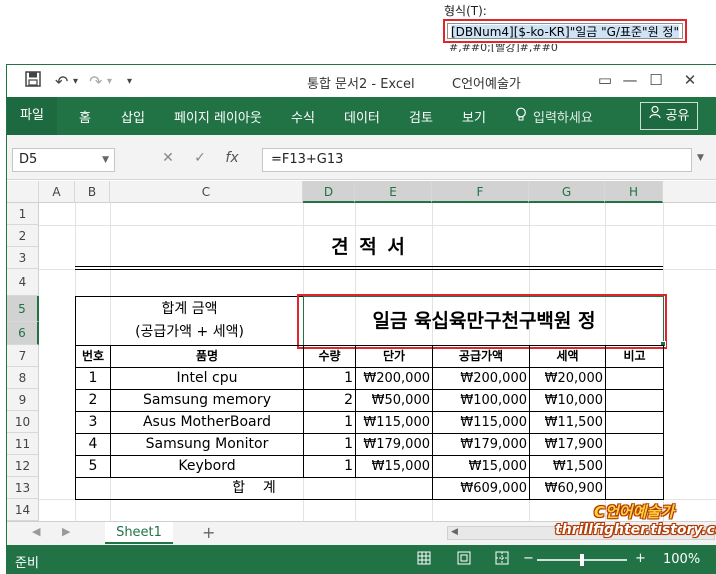 Image resolution: width=716 pixels, height=574 pixels. What do you see at coordinates (109, 81) in the screenshot?
I see `redo-dropdown-icon: ▾` at bounding box center [109, 81].